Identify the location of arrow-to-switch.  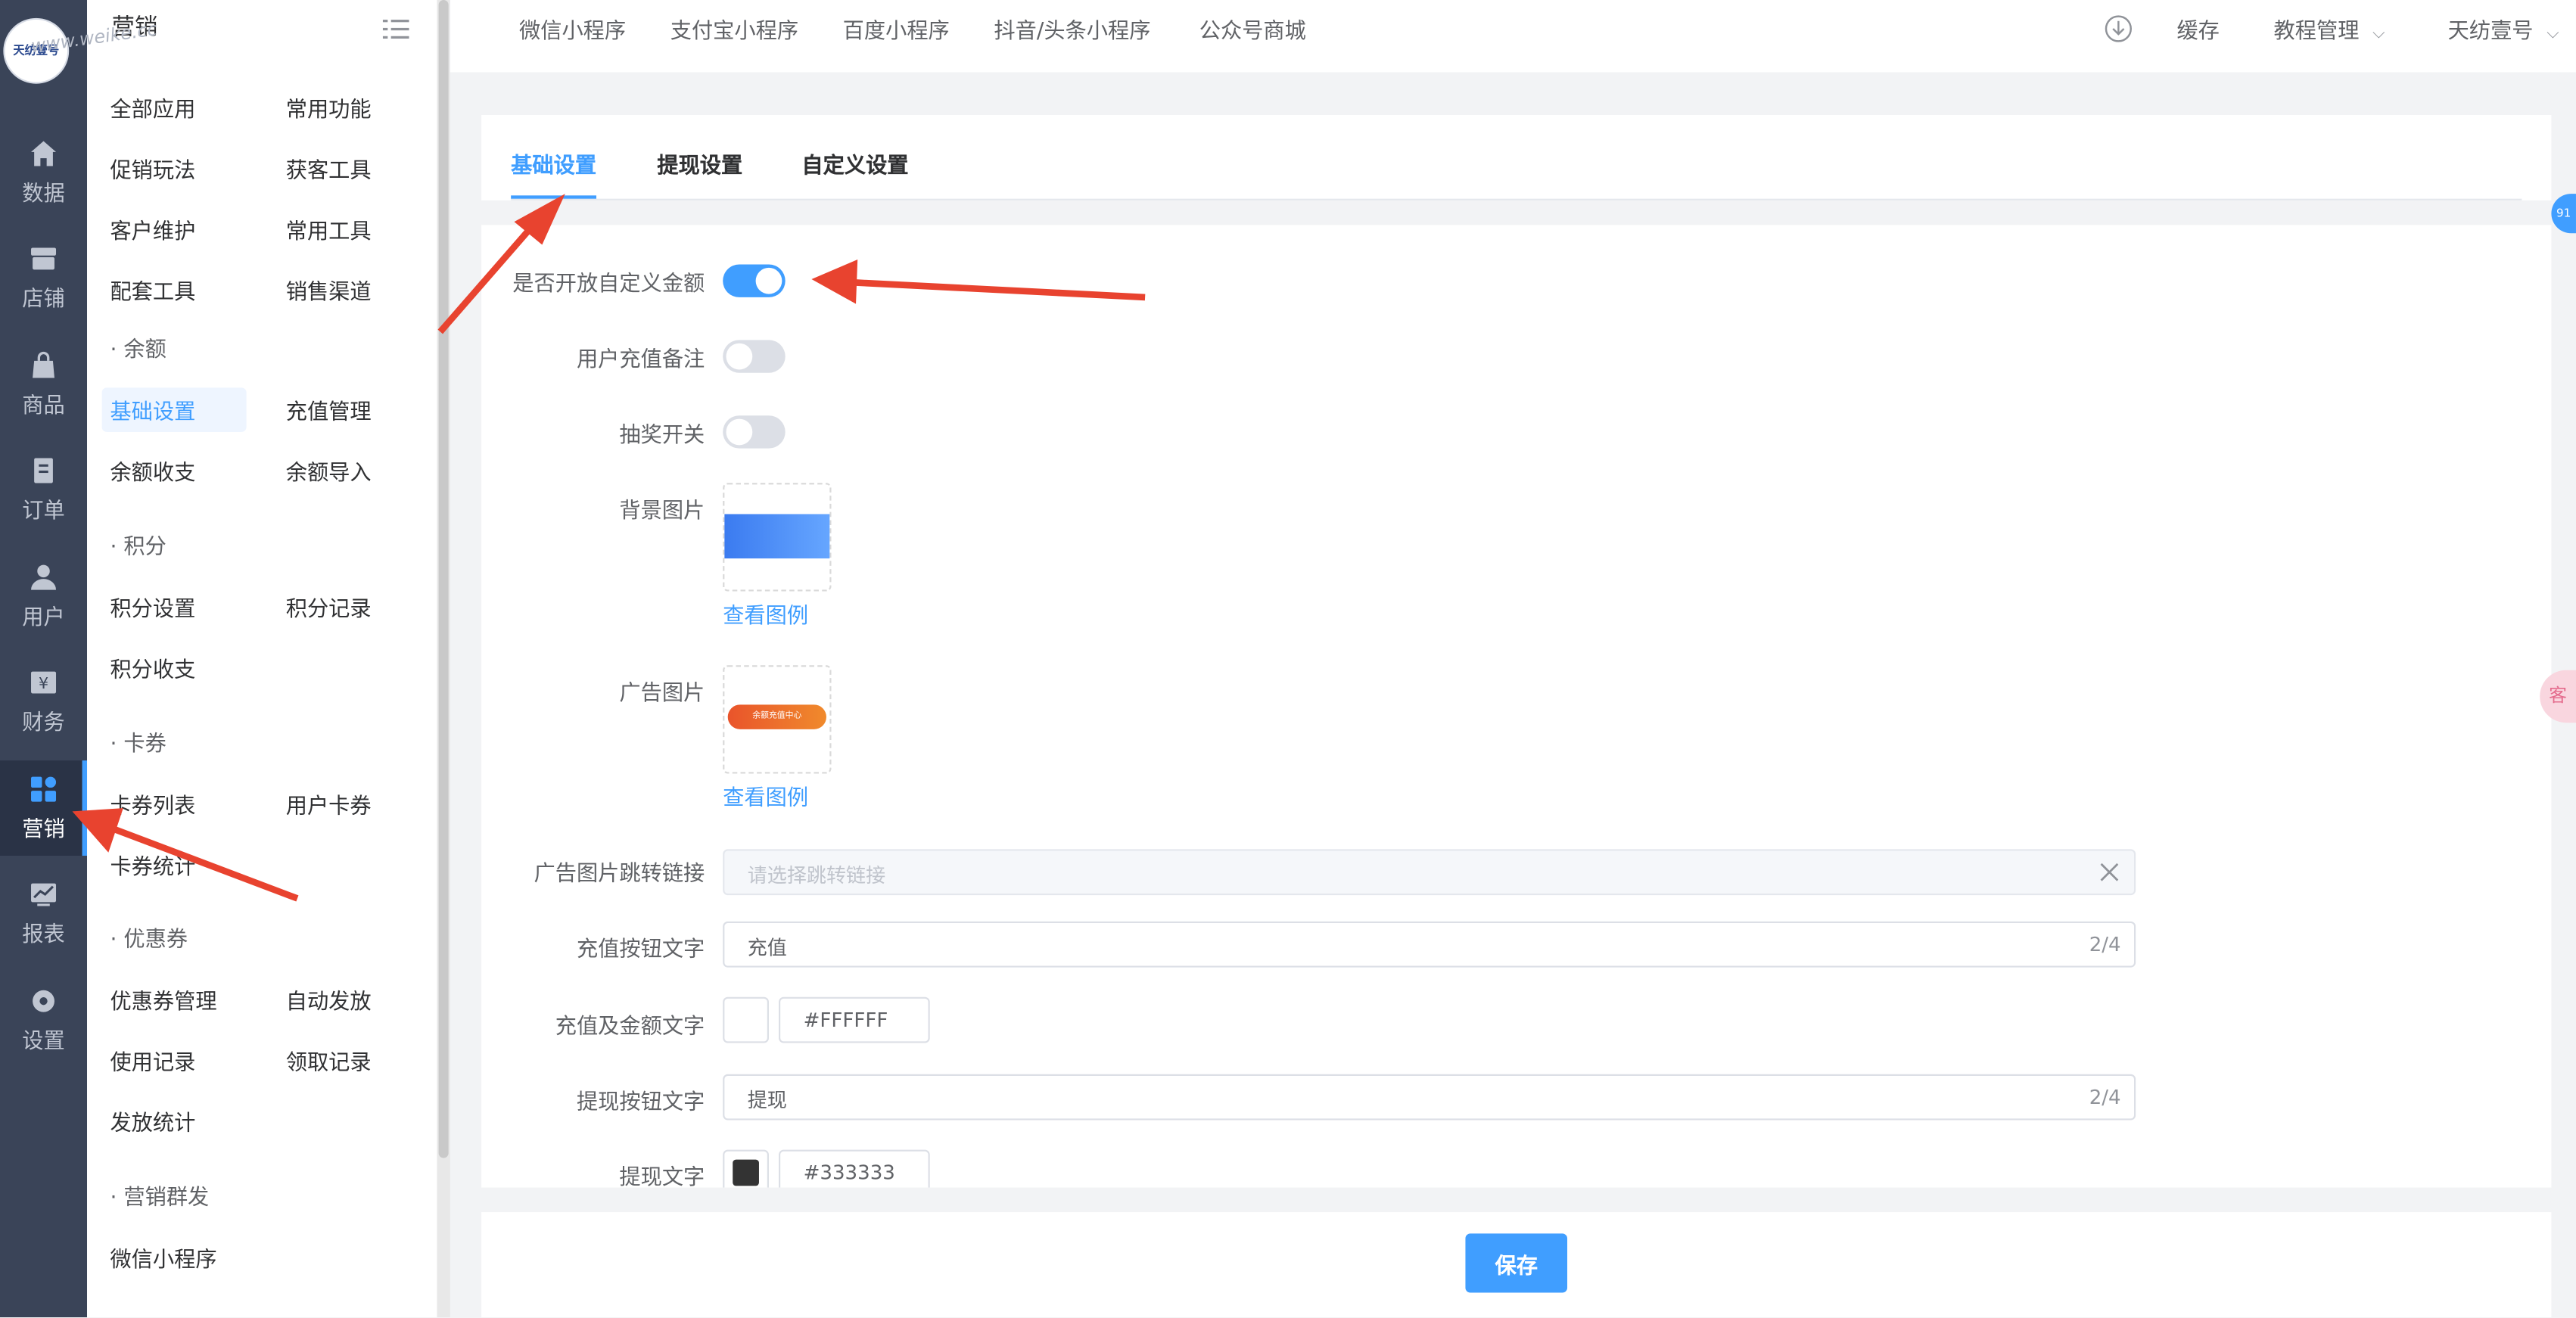
(978, 282).